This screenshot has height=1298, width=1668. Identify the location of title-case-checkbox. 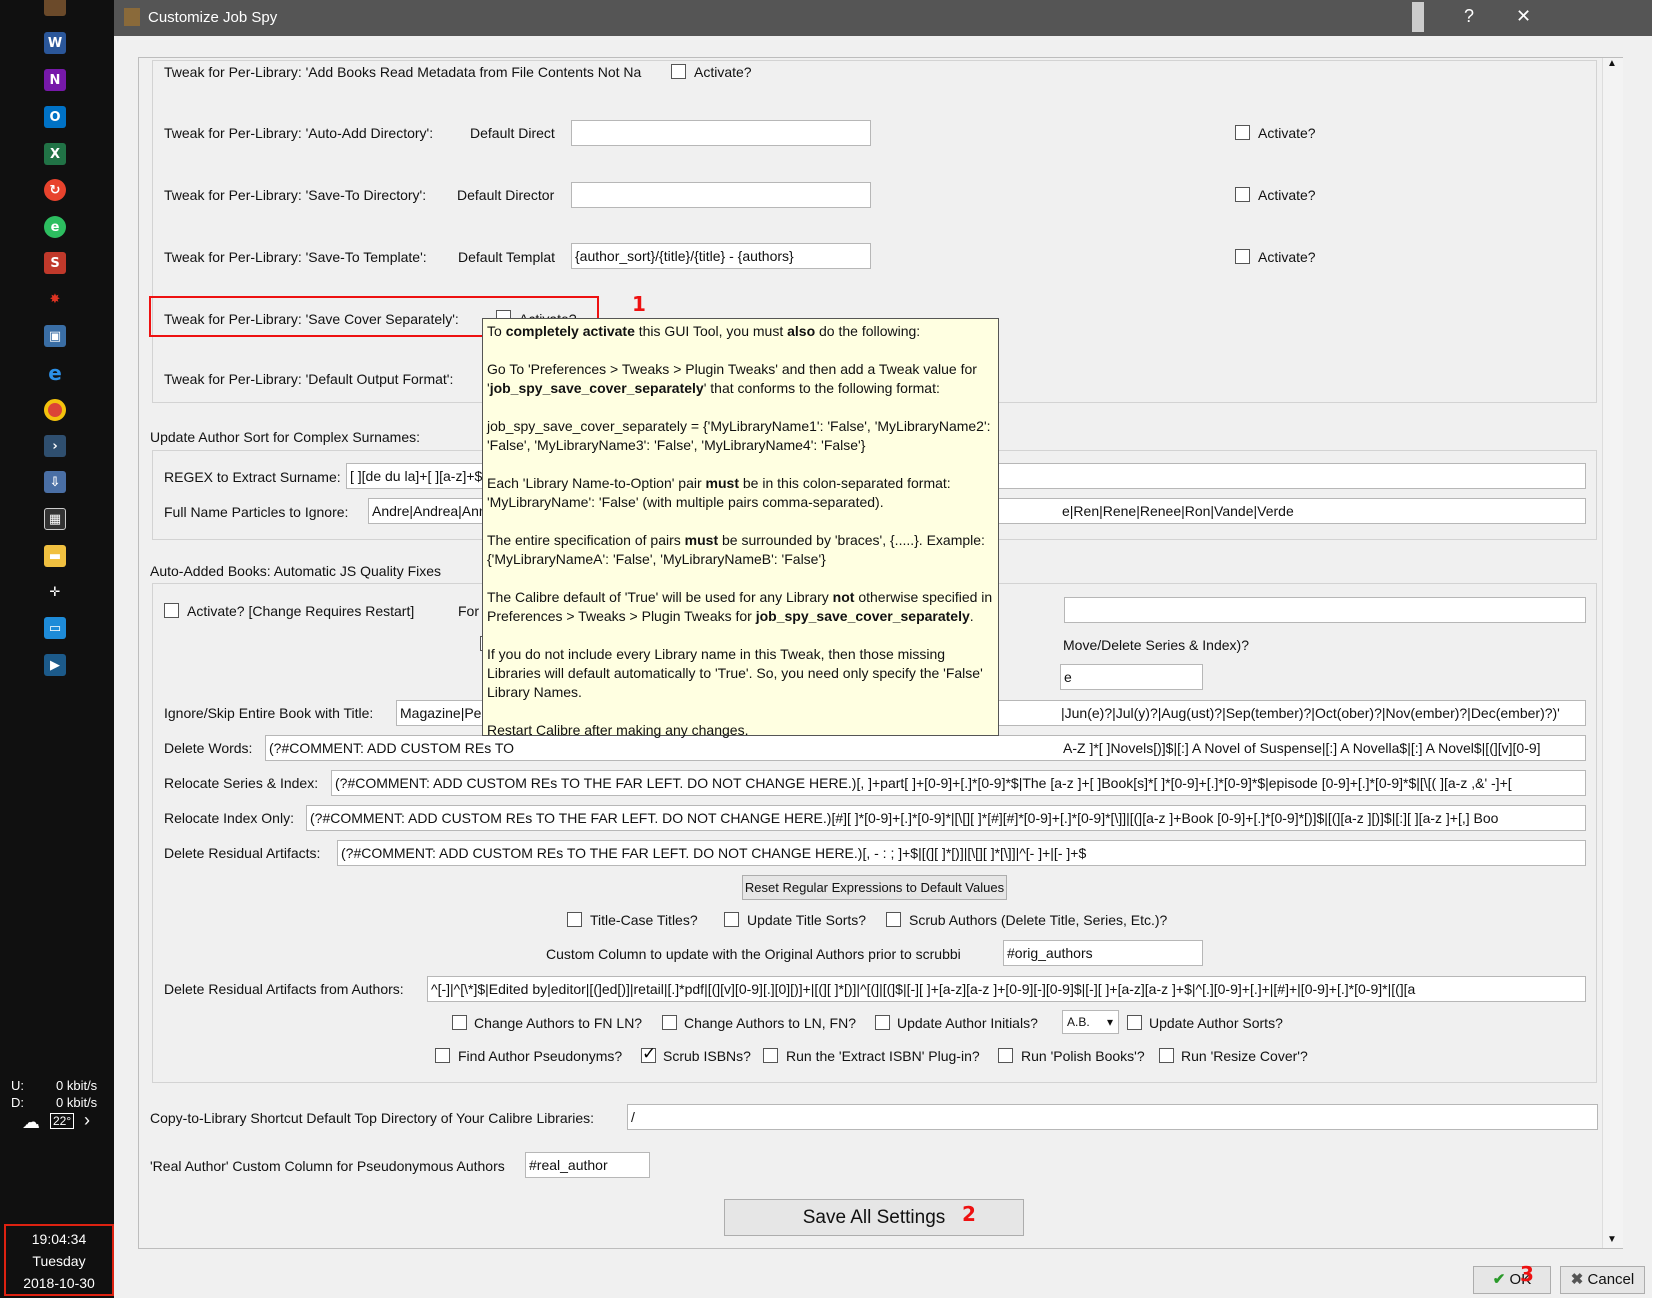
(574, 919).